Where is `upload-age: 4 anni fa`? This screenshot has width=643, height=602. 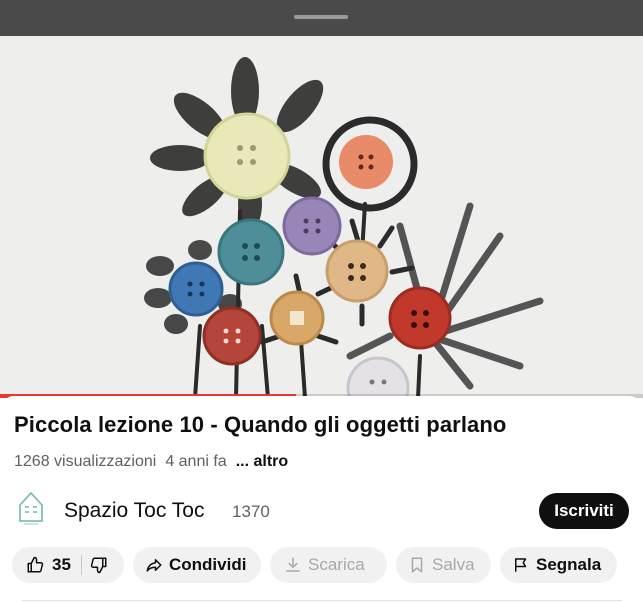 upload-age: 4 anni fa is located at coordinates (196, 461).